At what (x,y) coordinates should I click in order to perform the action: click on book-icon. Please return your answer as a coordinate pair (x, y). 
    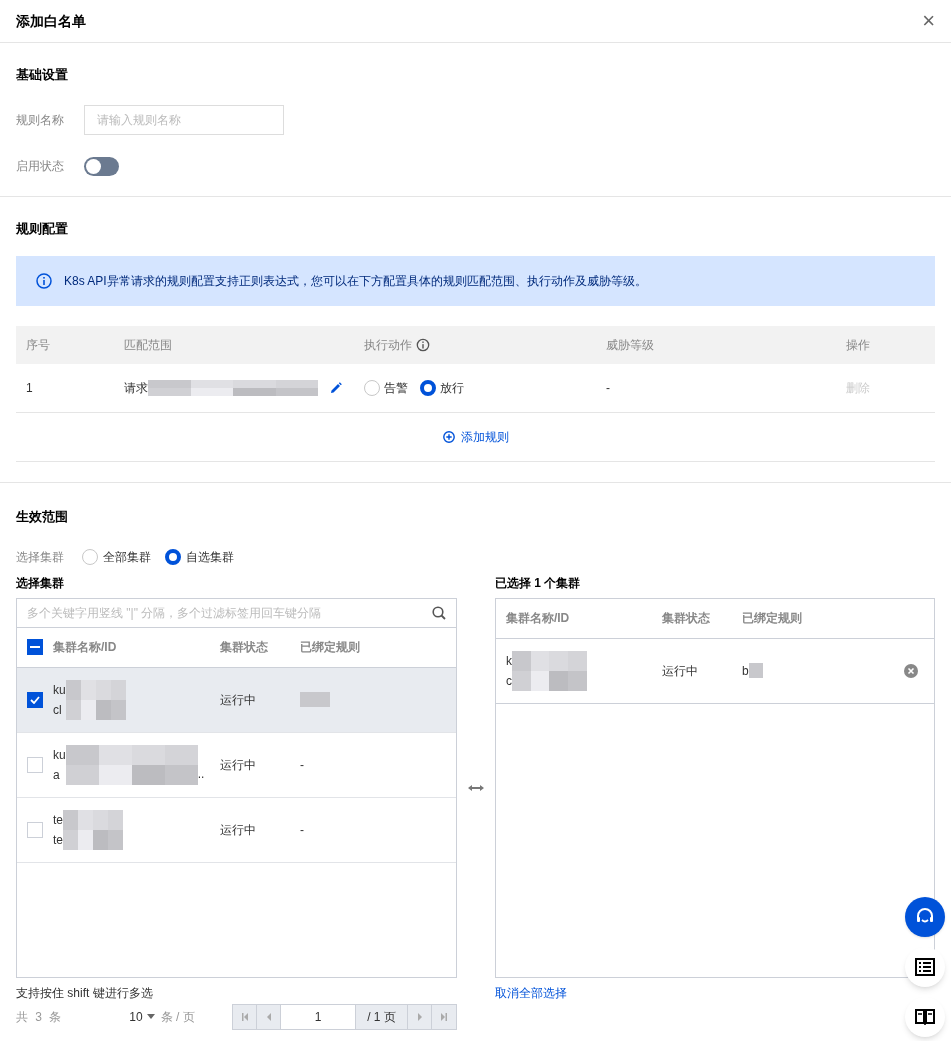
    Looking at the image, I should click on (925, 1017).